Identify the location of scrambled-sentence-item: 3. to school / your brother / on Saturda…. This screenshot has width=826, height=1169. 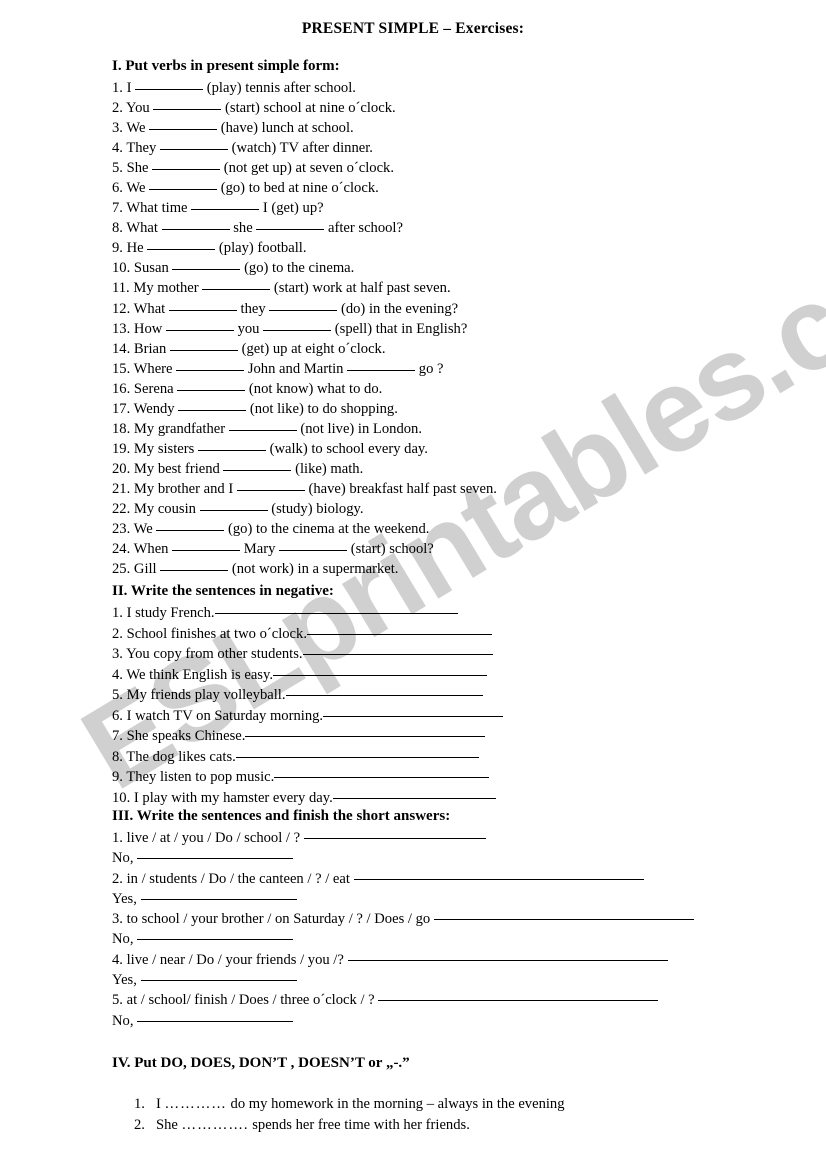
(403, 919).